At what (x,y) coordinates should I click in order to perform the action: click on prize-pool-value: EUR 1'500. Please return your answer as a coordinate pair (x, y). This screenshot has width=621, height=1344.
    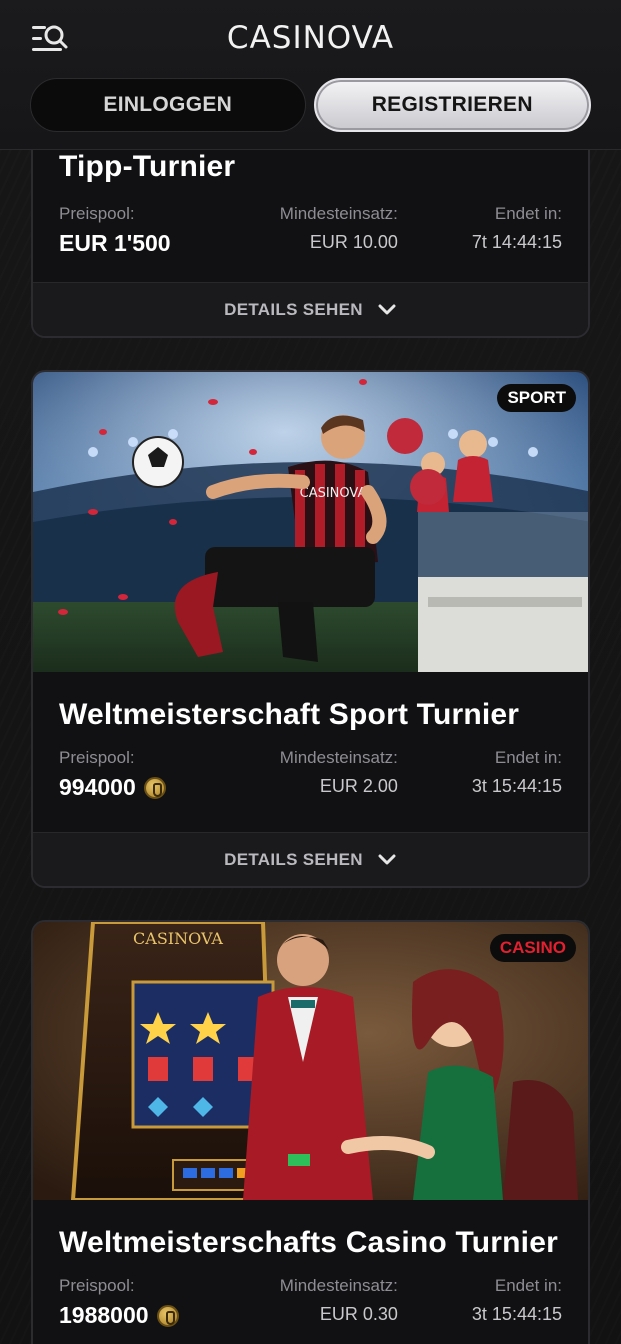
    Looking at the image, I should click on (115, 243).